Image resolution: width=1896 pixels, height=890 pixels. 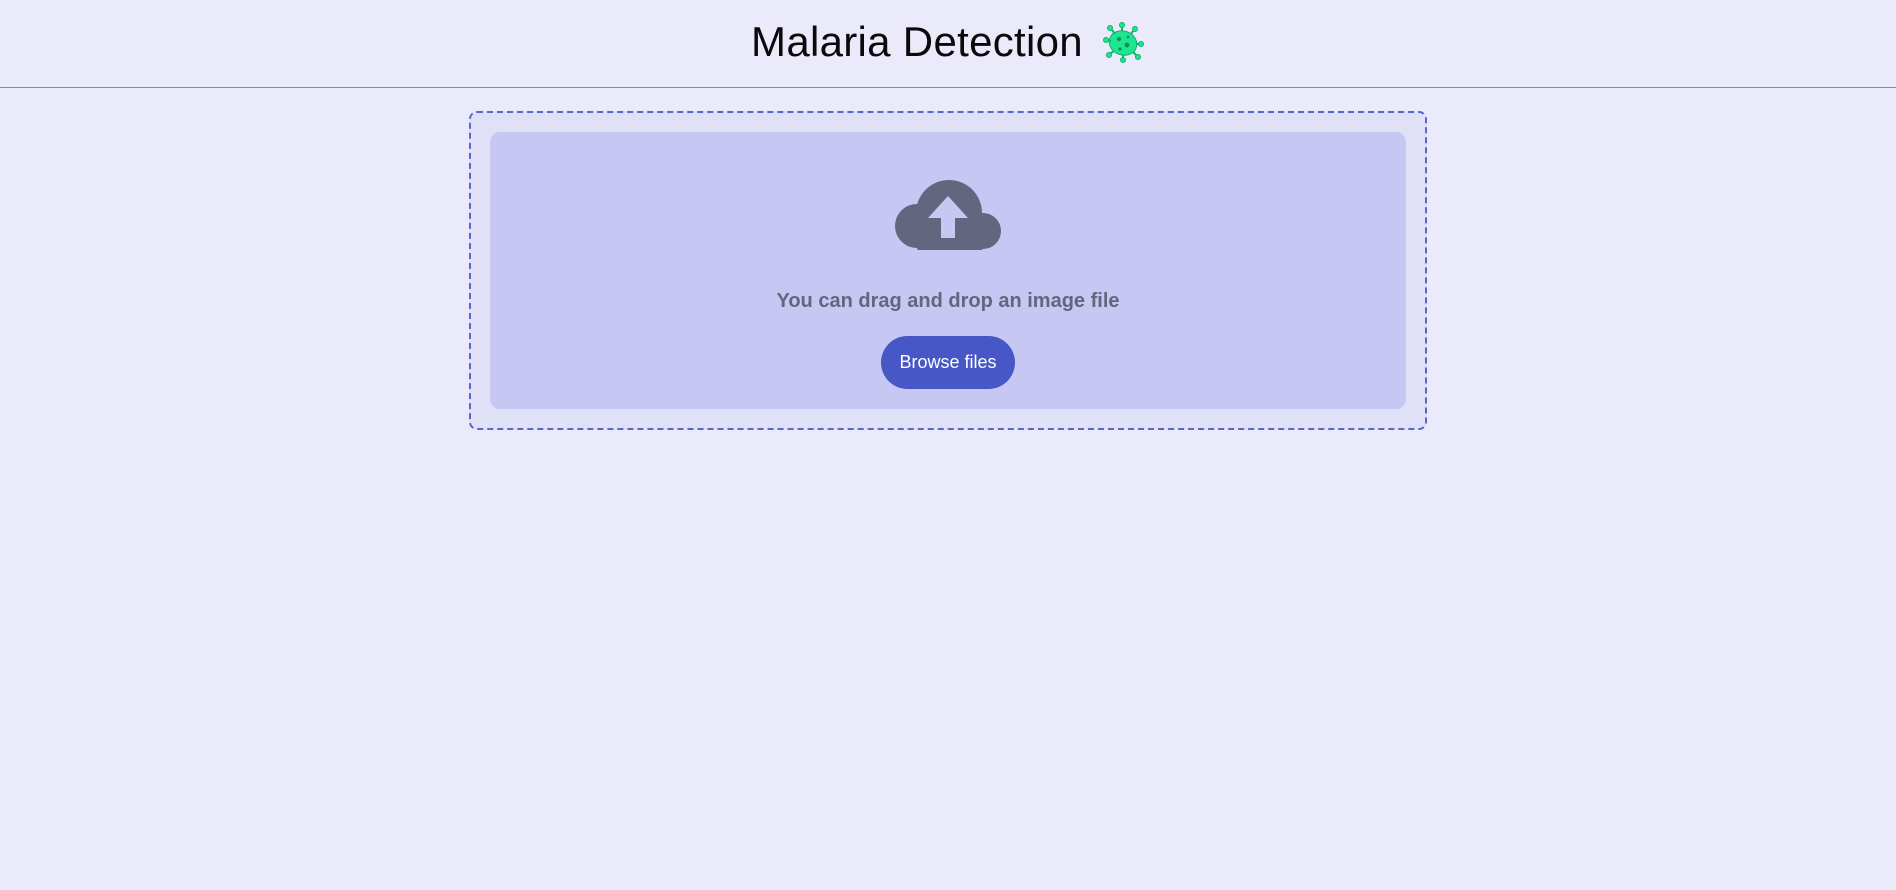 I want to click on browse-files-button: Browse files, so click(x=948, y=362).